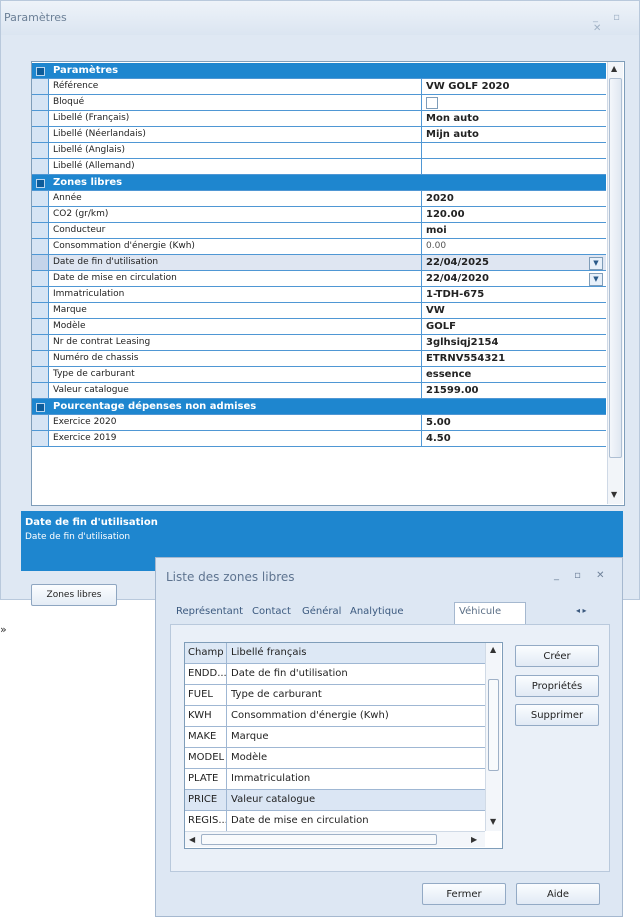  Describe the element at coordinates (335, 737) in the screenshot. I see `list-item: MAKE Marque` at that location.